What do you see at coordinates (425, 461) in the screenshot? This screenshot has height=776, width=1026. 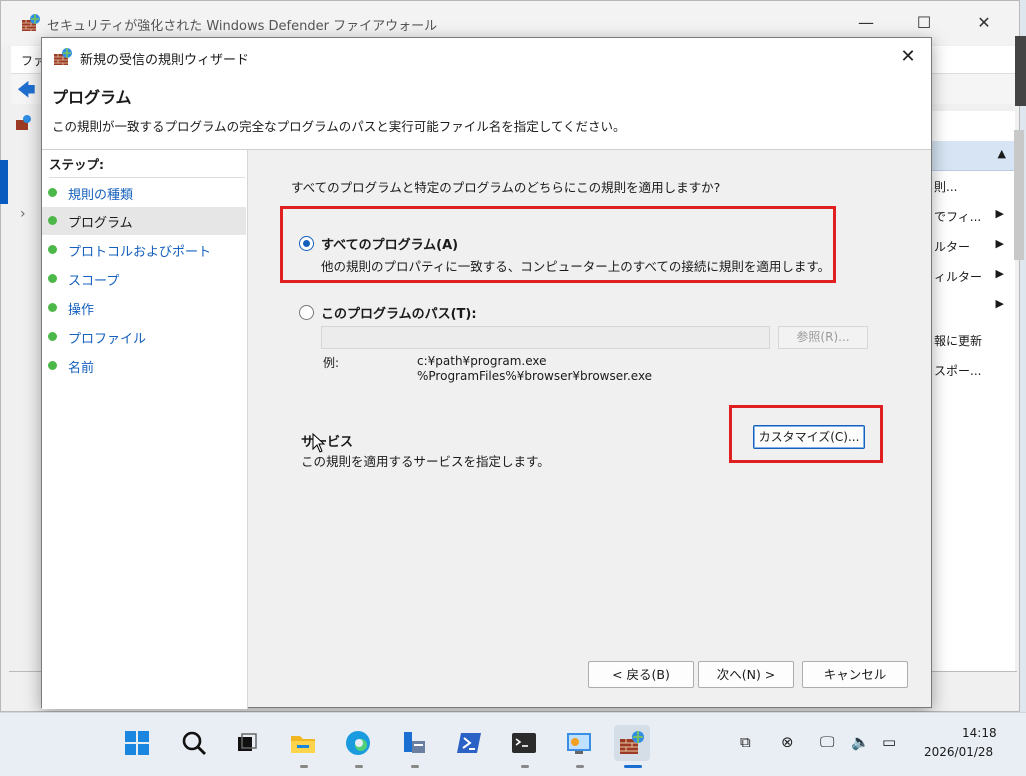 I see `services-description: この規則を適用するサービスを指定します。` at bounding box center [425, 461].